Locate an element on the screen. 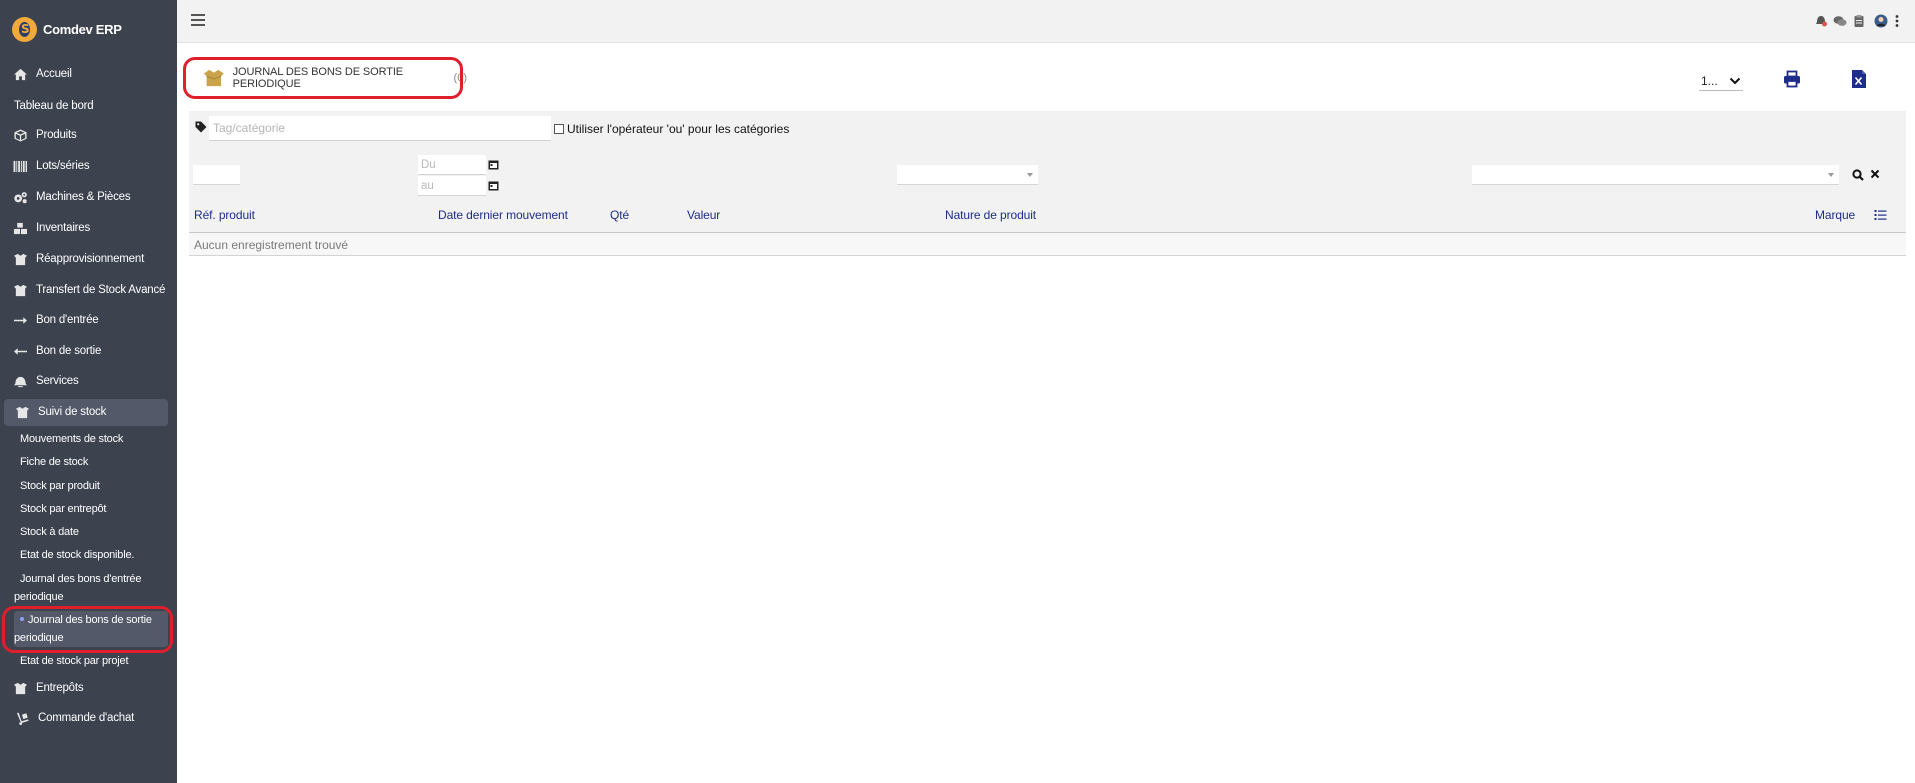  tag-icon is located at coordinates (201, 127).